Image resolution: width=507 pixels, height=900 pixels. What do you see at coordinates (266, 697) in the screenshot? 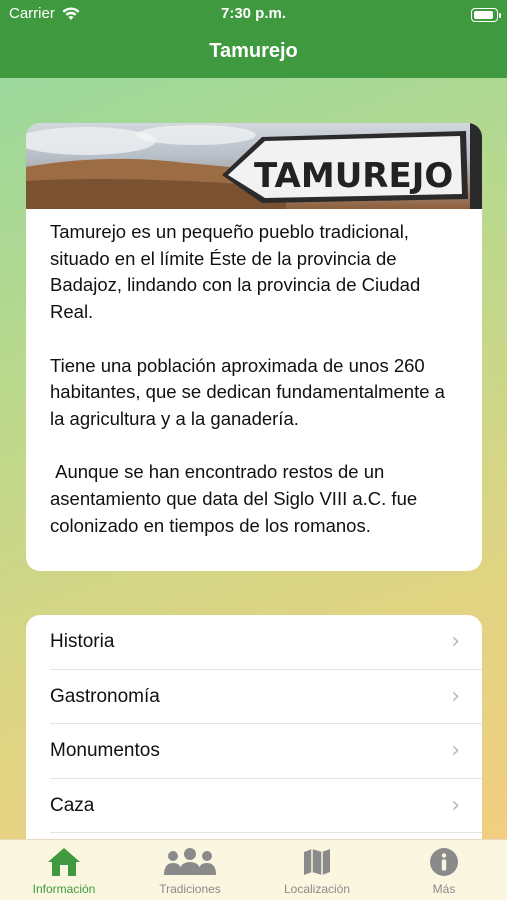
I see `menu-item-gastronomia: Gastronomía ›` at bounding box center [266, 697].